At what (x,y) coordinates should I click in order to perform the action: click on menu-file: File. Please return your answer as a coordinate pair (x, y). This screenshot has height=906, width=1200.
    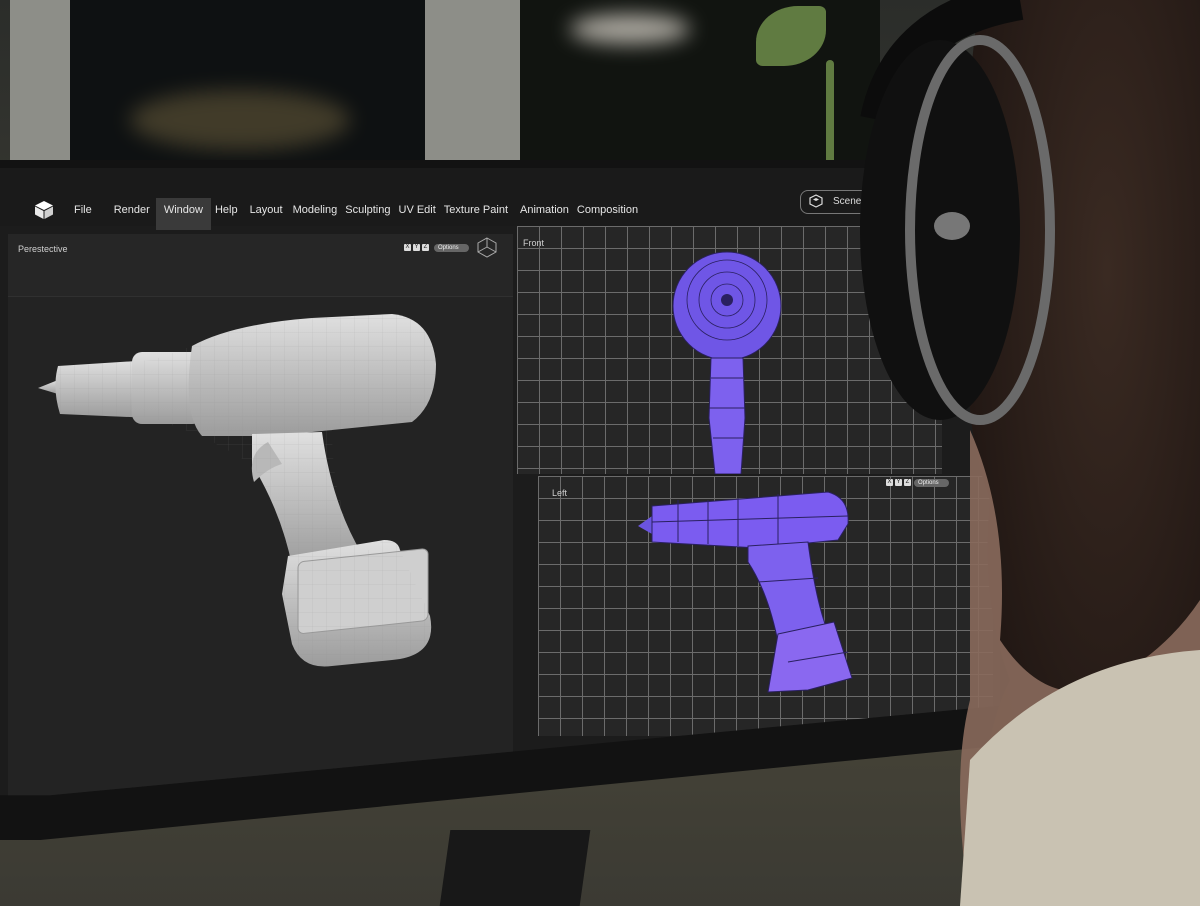
    Looking at the image, I should click on (83, 217).